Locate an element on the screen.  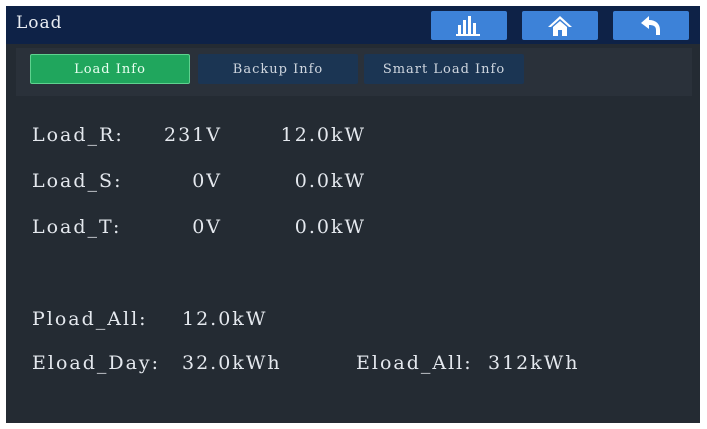
home-button is located at coordinates (560, 25).